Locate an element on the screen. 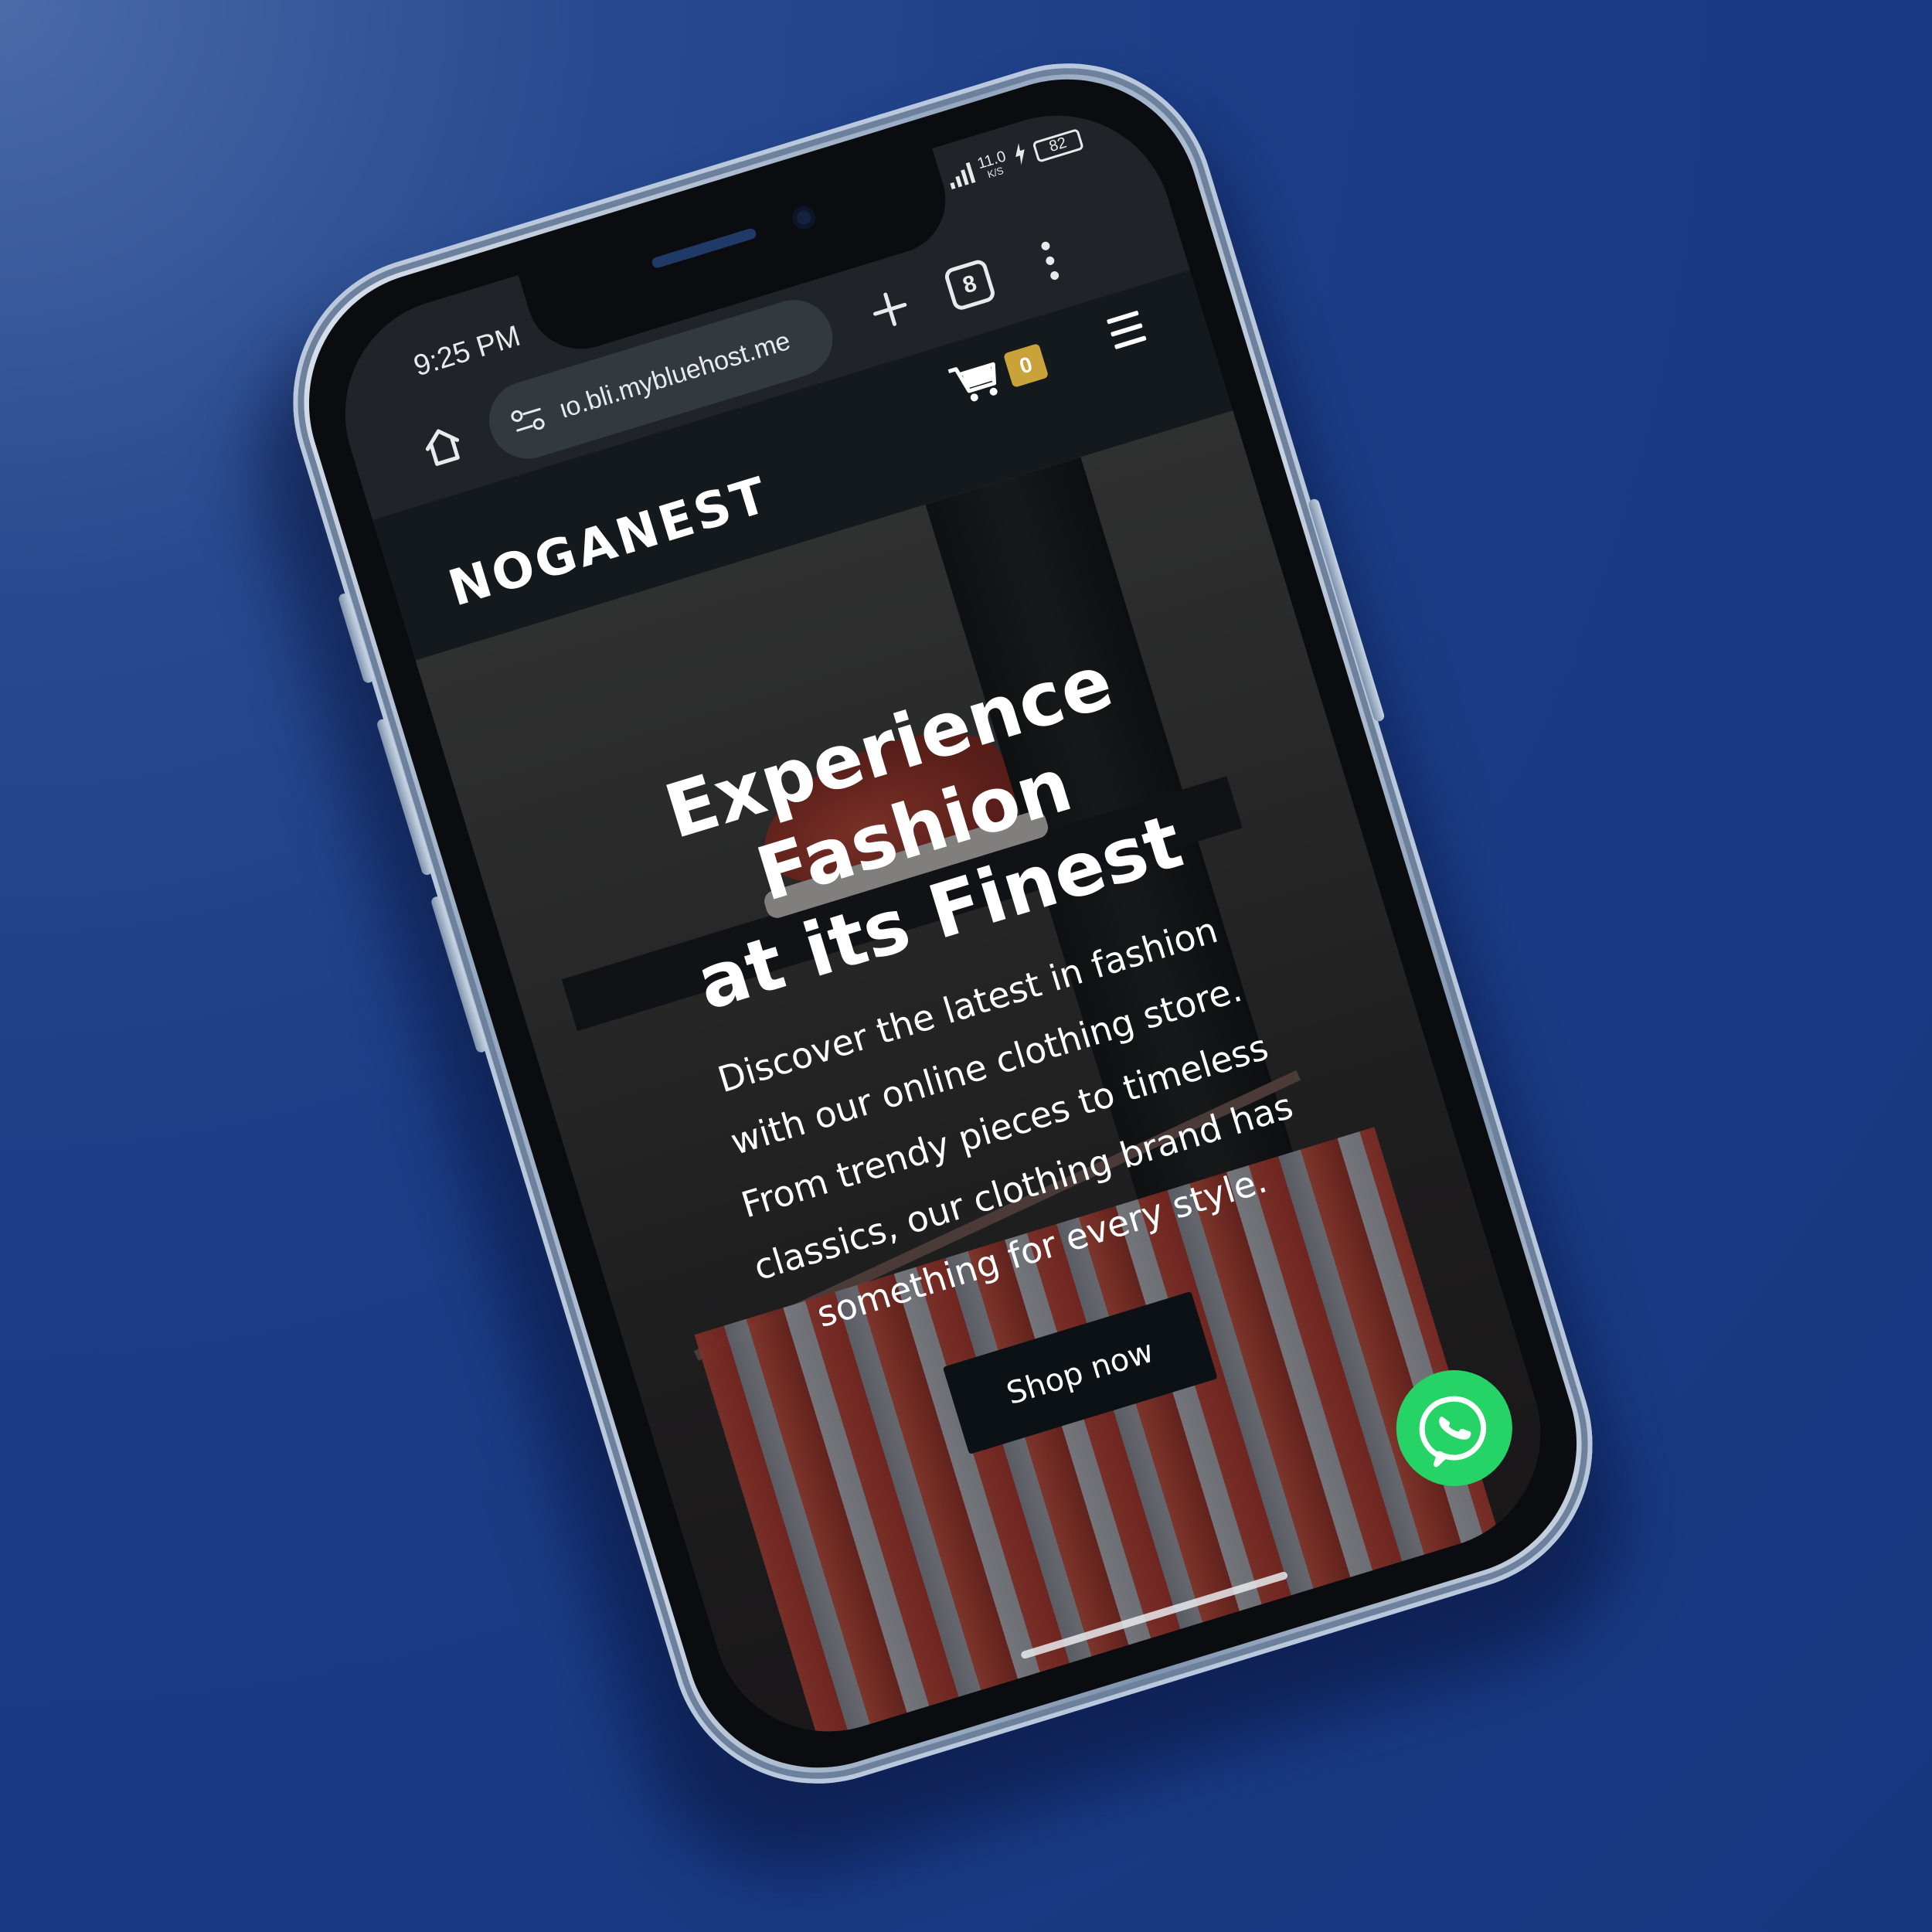  hamburger-icon is located at coordinates (1127, 330).